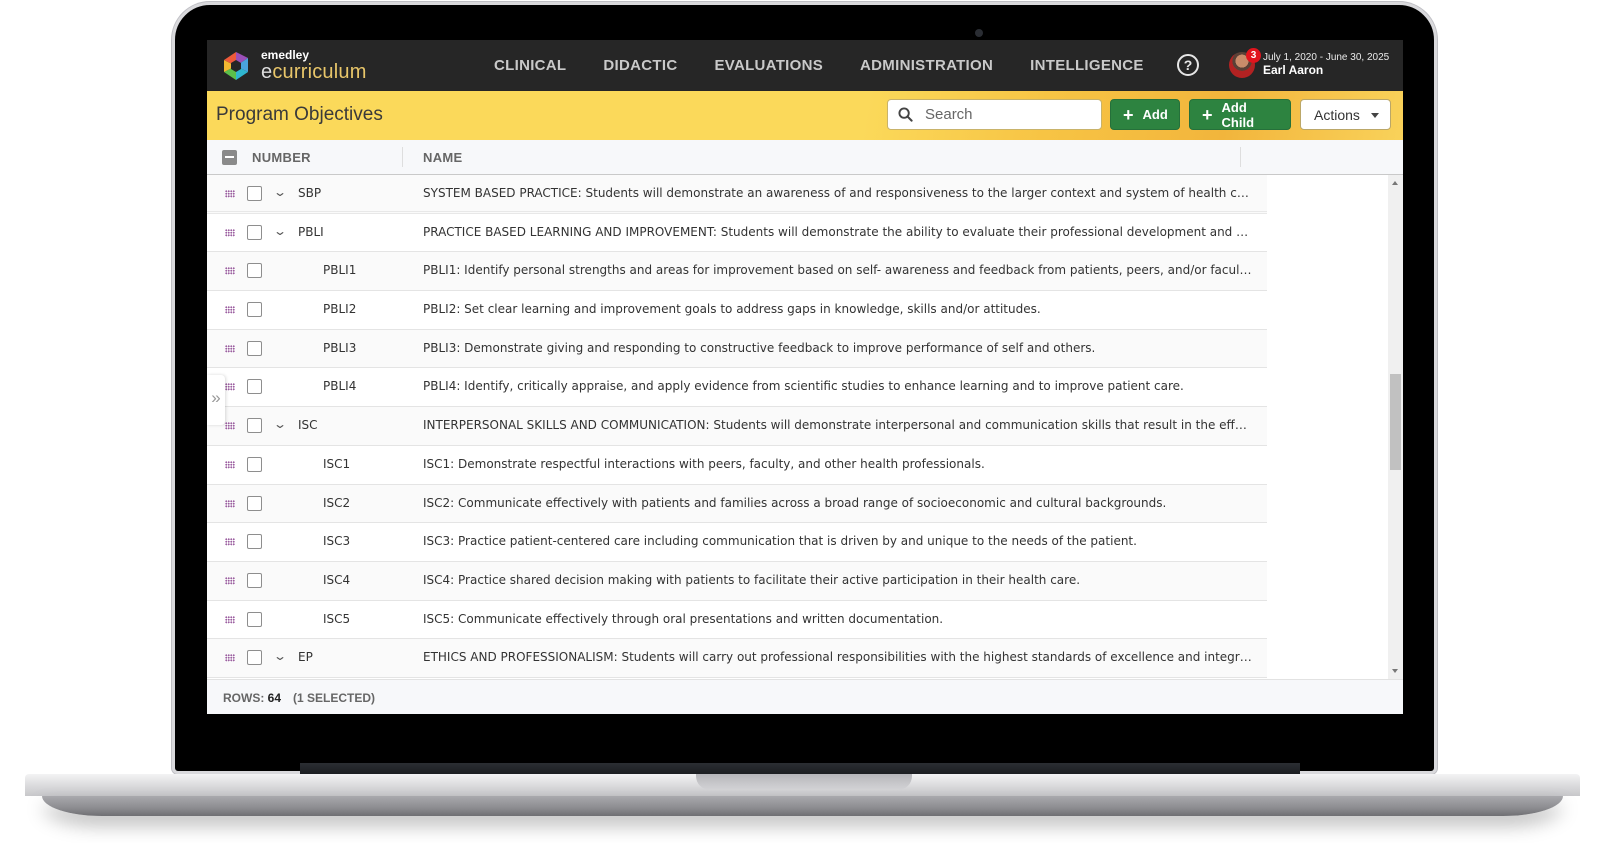 The height and width of the screenshot is (843, 1600). What do you see at coordinates (340, 386) in the screenshot?
I see `objective-number: PBLI4` at bounding box center [340, 386].